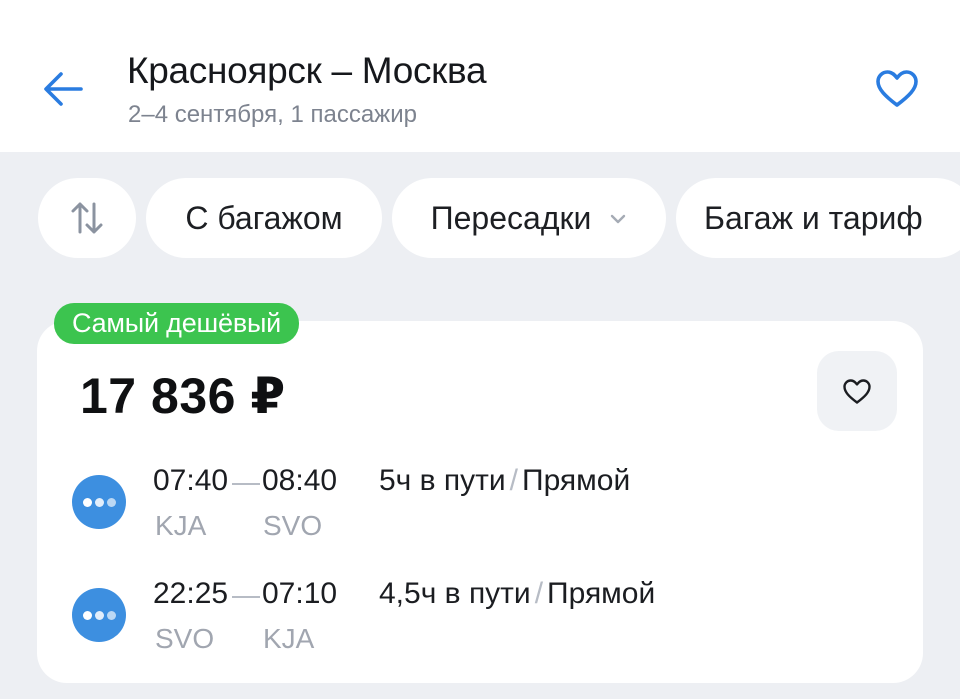 This screenshot has height=699, width=960. I want to click on arrow-left-icon, so click(63, 89).